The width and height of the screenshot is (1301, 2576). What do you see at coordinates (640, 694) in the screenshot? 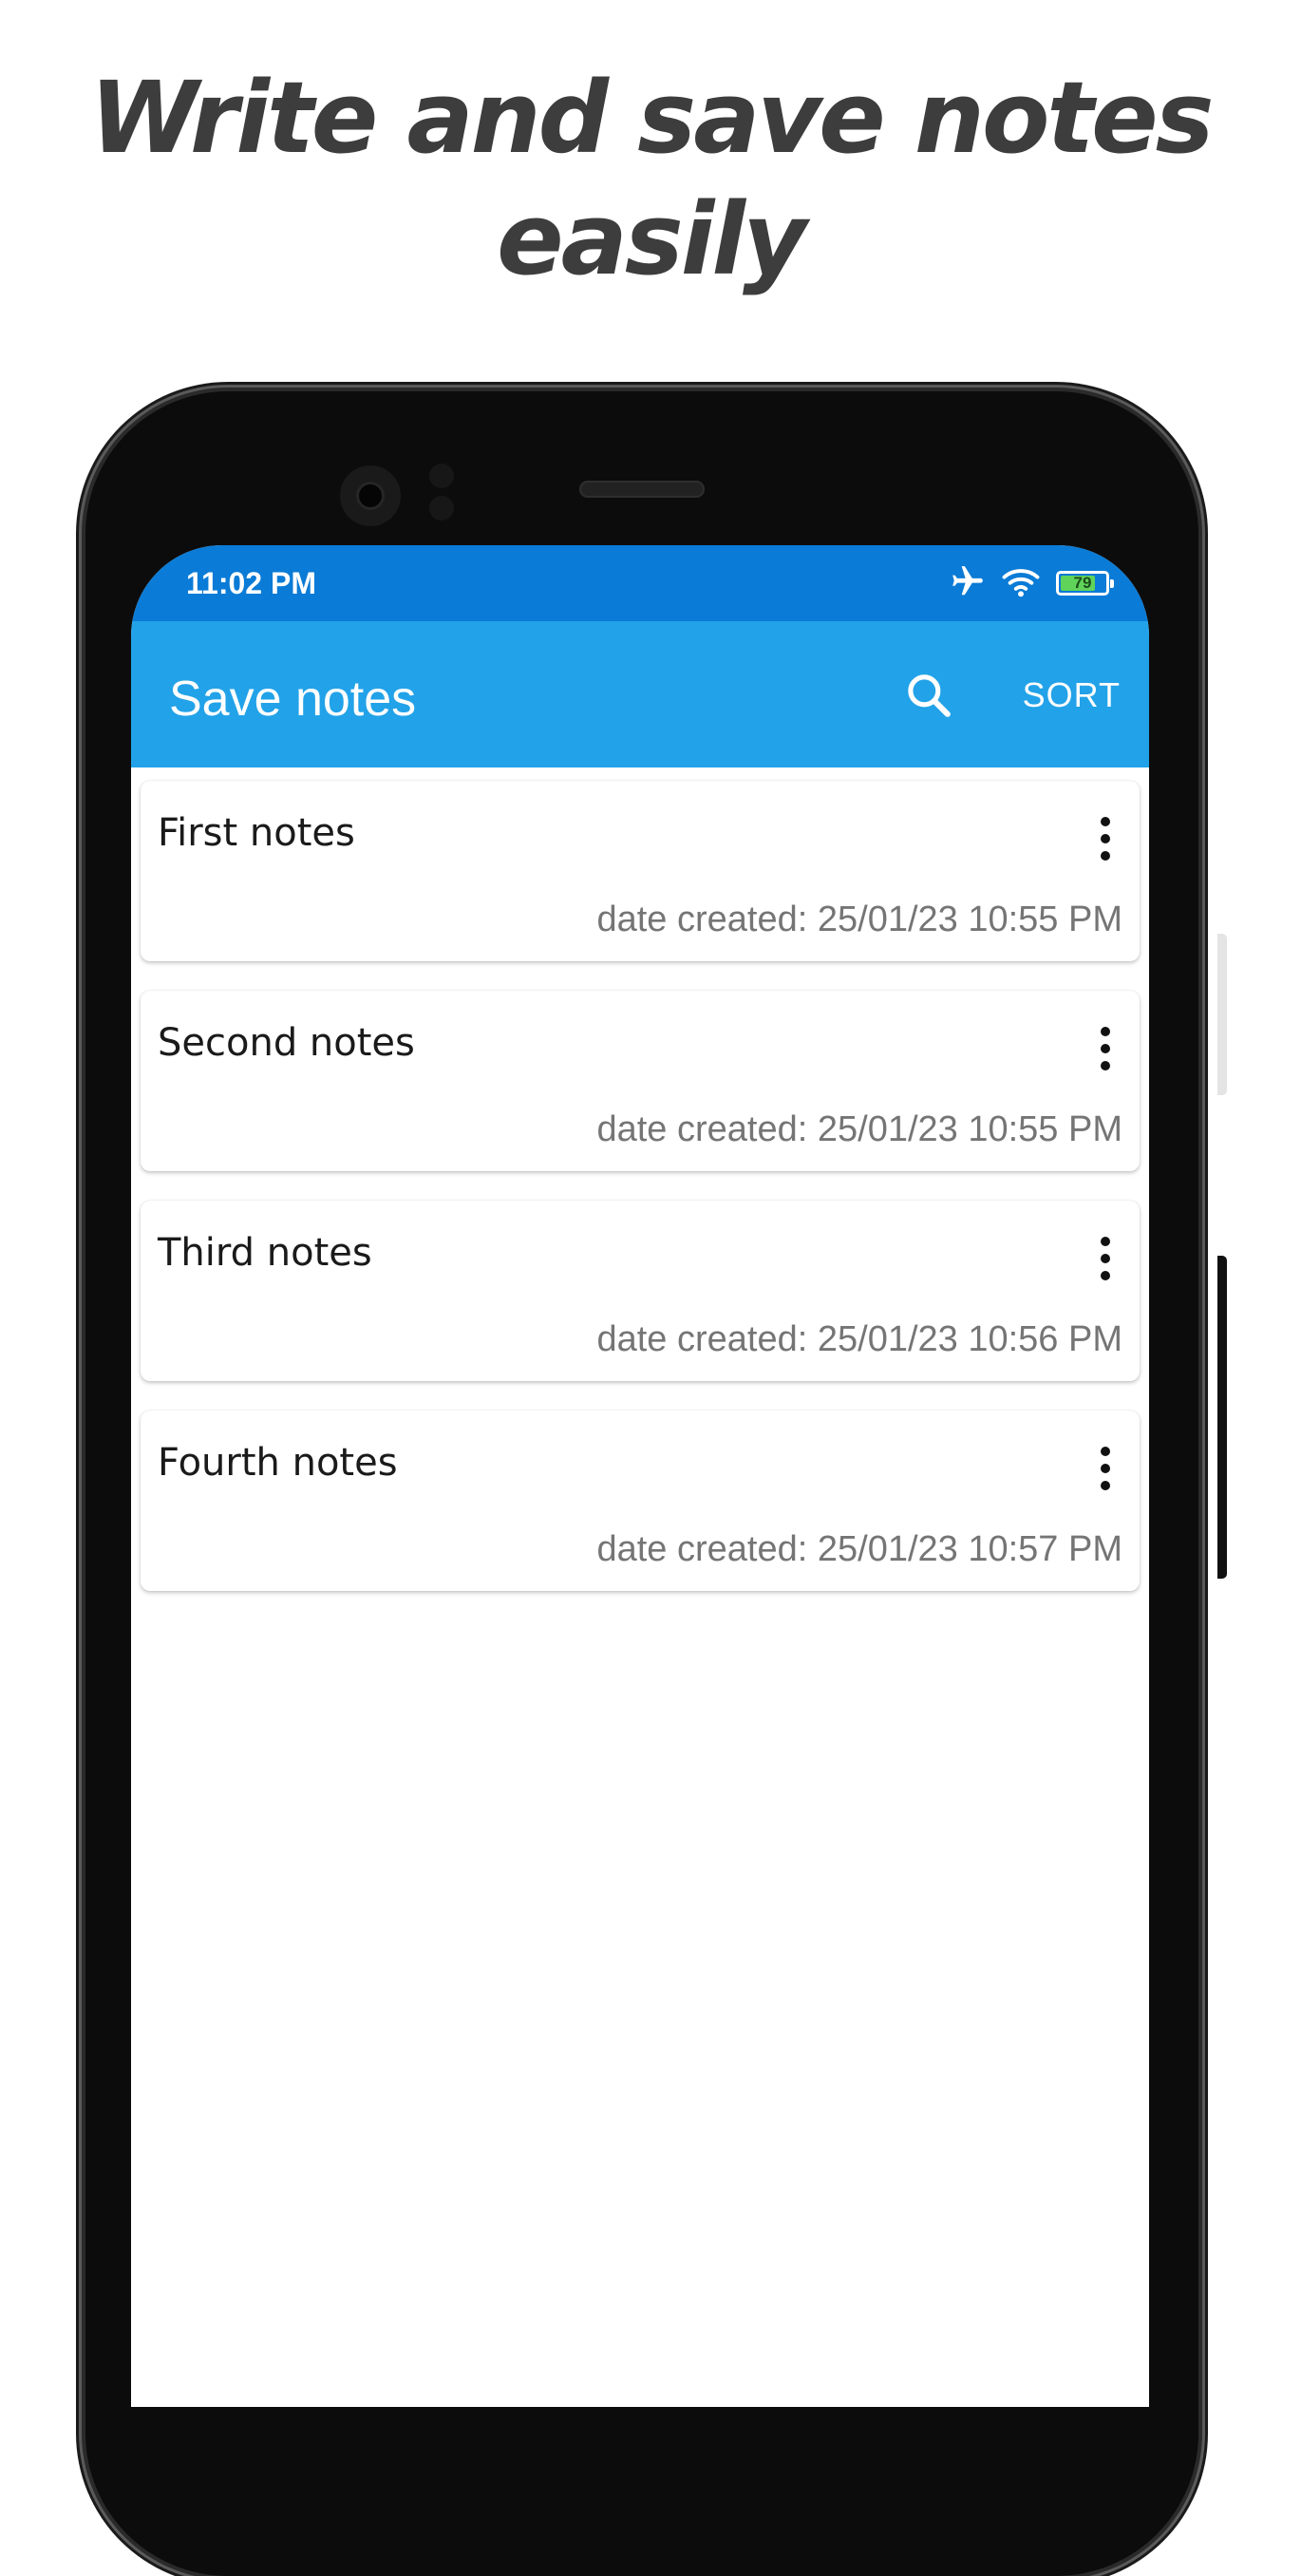
I see `app-bar: Save notes SORT` at bounding box center [640, 694].